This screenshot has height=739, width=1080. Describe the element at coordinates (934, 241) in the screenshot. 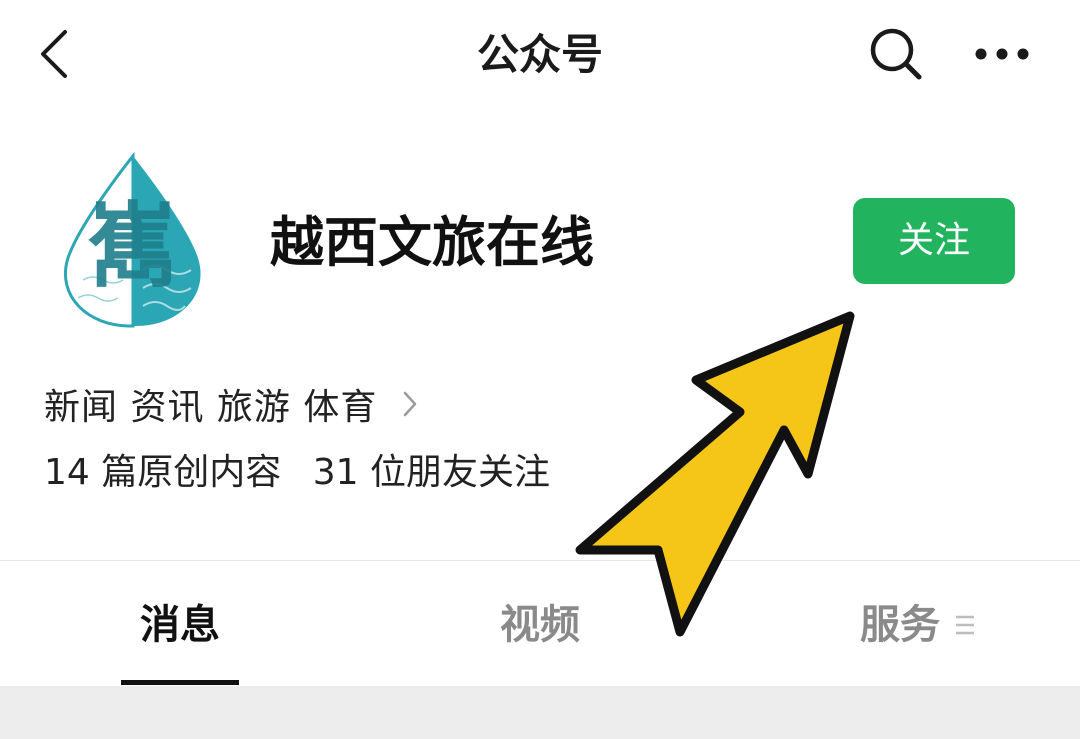

I see `follow-button: 关注` at that location.